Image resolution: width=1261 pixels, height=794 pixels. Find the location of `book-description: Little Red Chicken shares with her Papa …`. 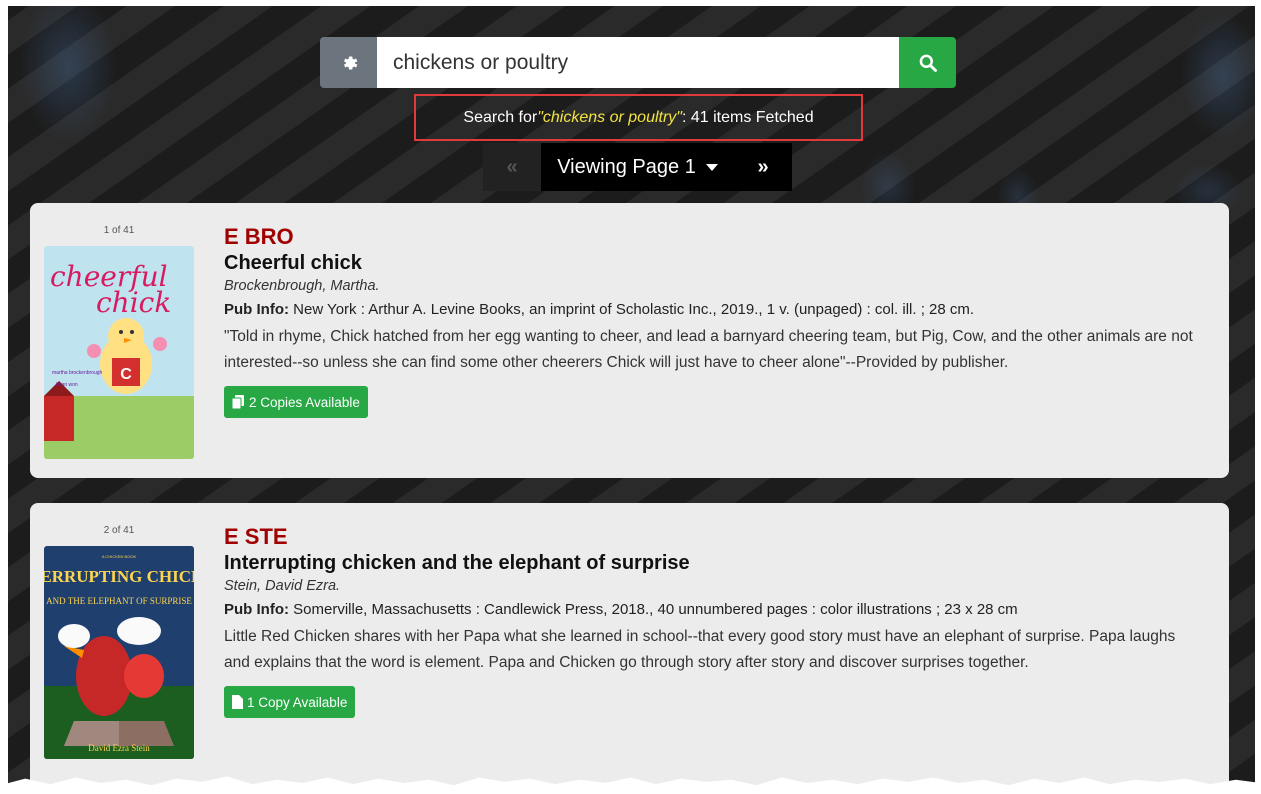

book-description: Little Red Chicken shares with her Papa … is located at coordinates (700, 649).